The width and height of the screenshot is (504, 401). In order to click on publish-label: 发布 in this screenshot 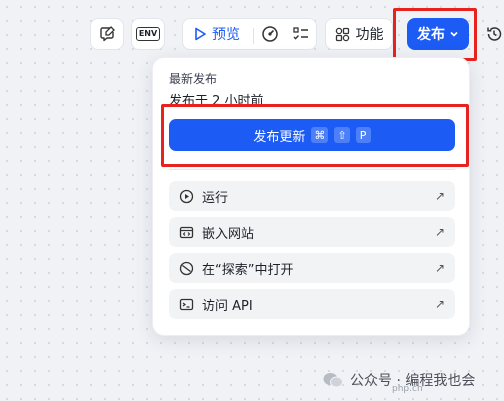, I will do `click(431, 35)`.